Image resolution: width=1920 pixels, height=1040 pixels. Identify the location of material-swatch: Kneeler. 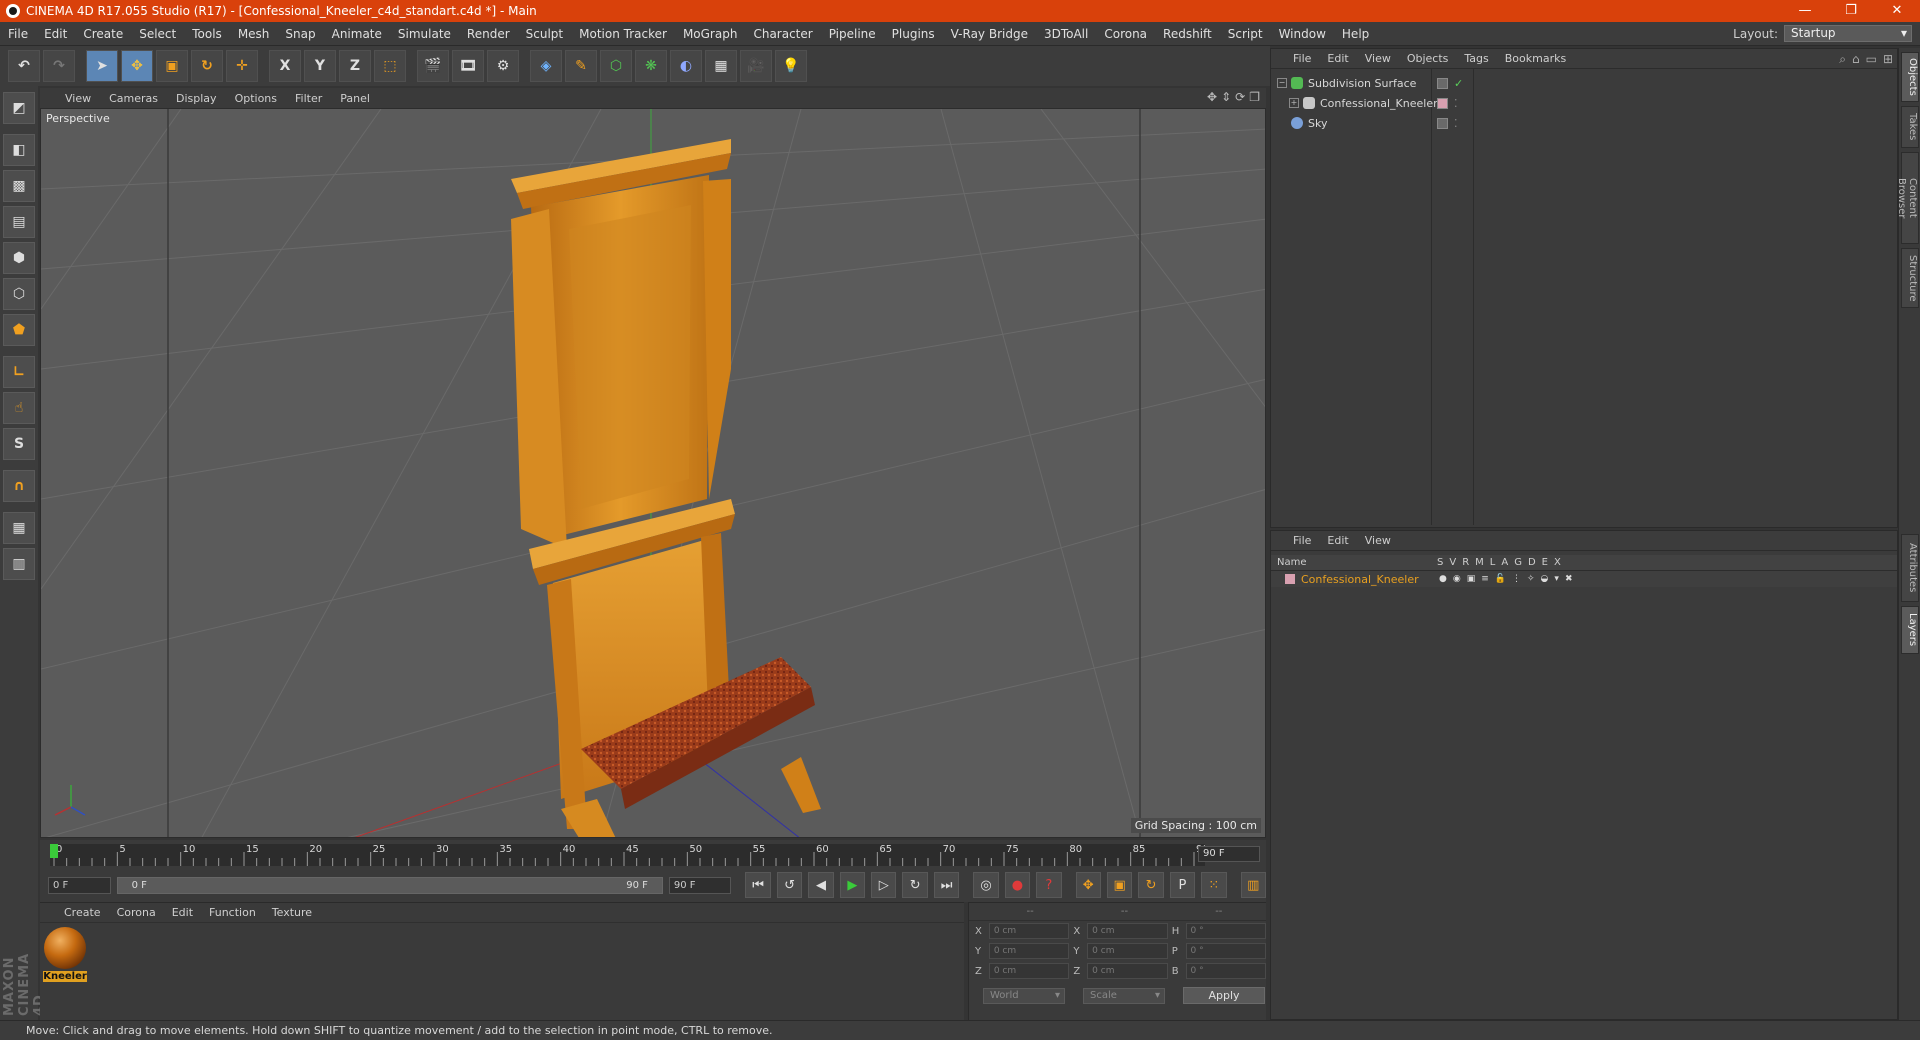
(65, 957).